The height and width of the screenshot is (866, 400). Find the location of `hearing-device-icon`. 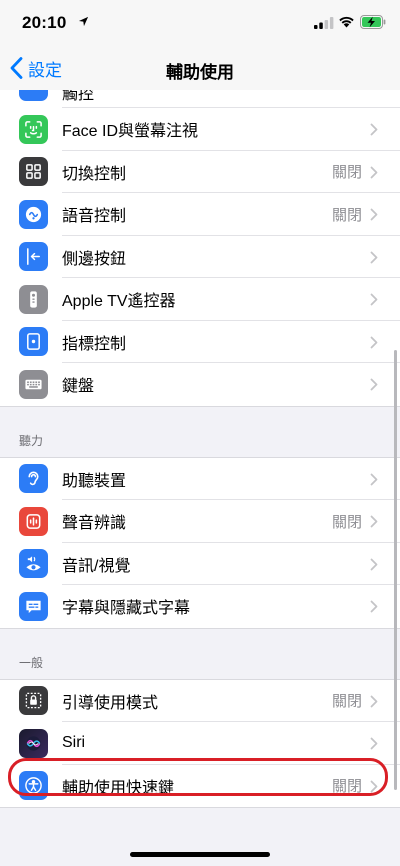

hearing-device-icon is located at coordinates (33, 478).